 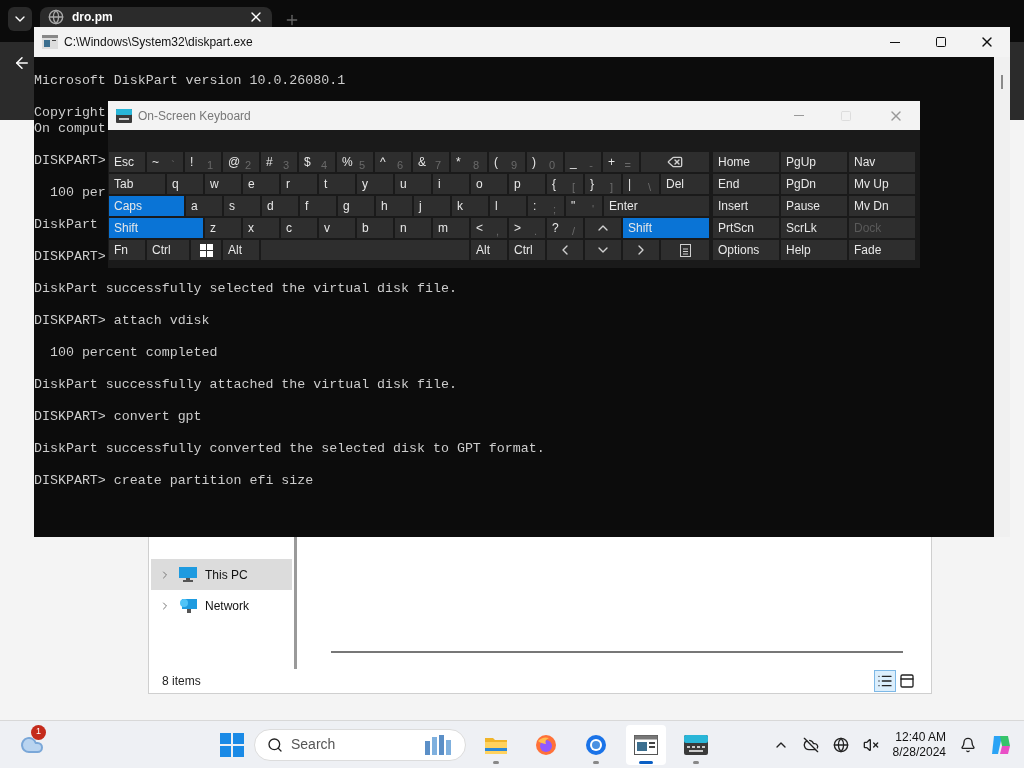 What do you see at coordinates (489, 228) in the screenshot?
I see `keyboard-key: < ,` at bounding box center [489, 228].